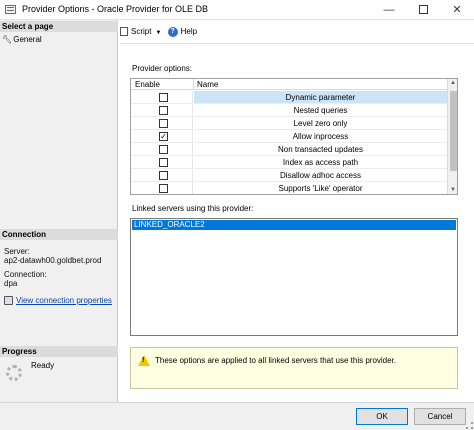 The height and width of the screenshot is (430, 474). What do you see at coordinates (440, 416) in the screenshot?
I see `cancel-button: Cancel` at bounding box center [440, 416].